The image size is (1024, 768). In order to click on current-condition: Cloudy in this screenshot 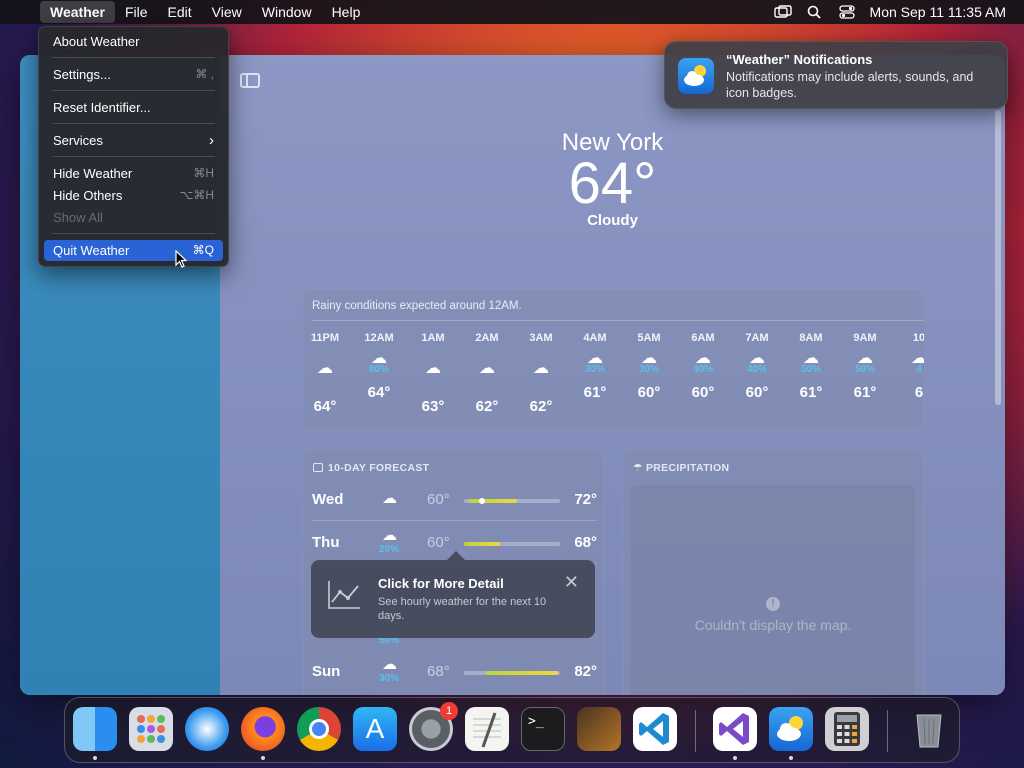, I will do `click(612, 220)`.